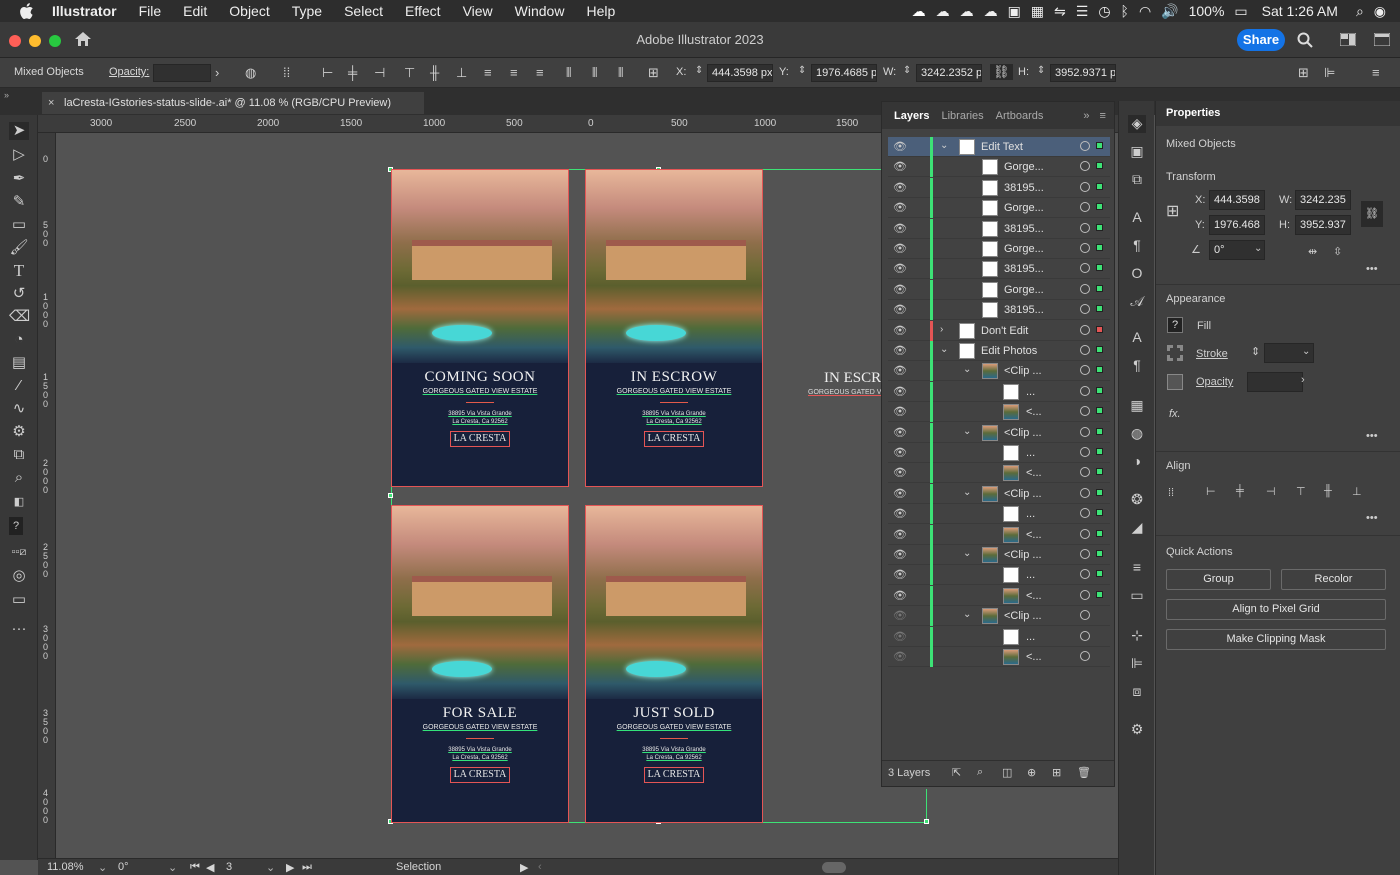  I want to click on distribute-vcenter-icon: ≡, so click(514, 72).